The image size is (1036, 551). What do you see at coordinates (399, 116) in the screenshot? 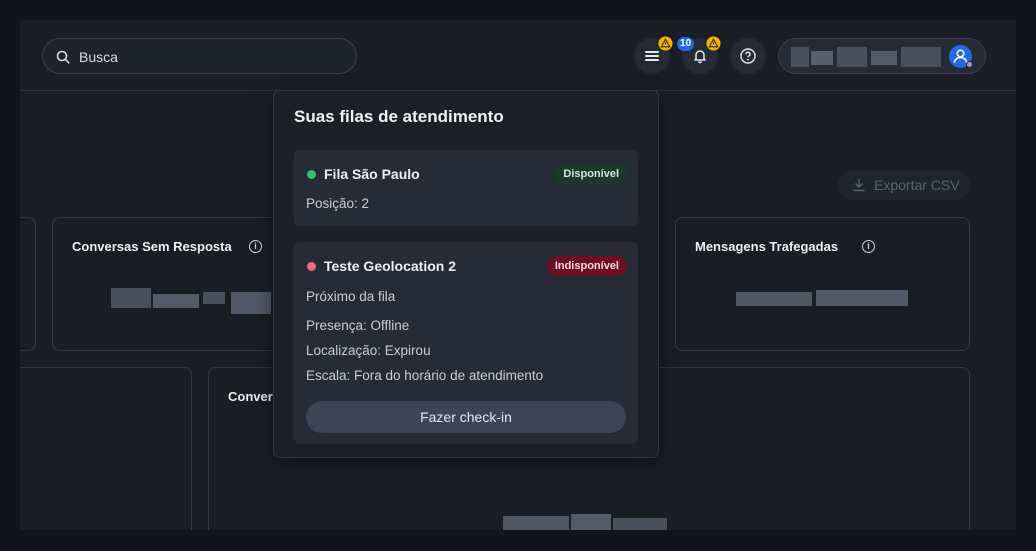
I see `popover-title: Suas filas de atendimento` at bounding box center [399, 116].